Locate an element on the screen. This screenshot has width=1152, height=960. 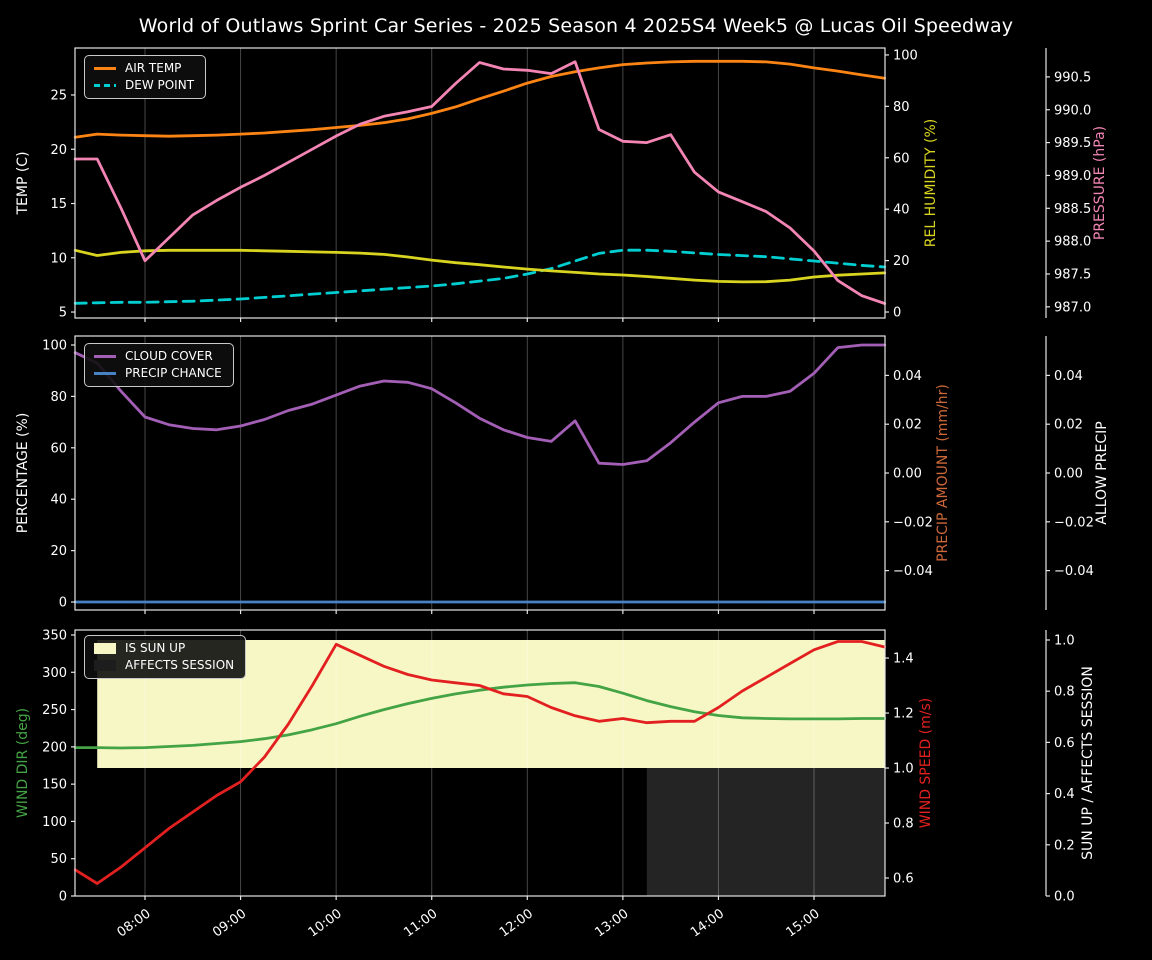
tick-label: 50 is located at coordinates (58, 859).